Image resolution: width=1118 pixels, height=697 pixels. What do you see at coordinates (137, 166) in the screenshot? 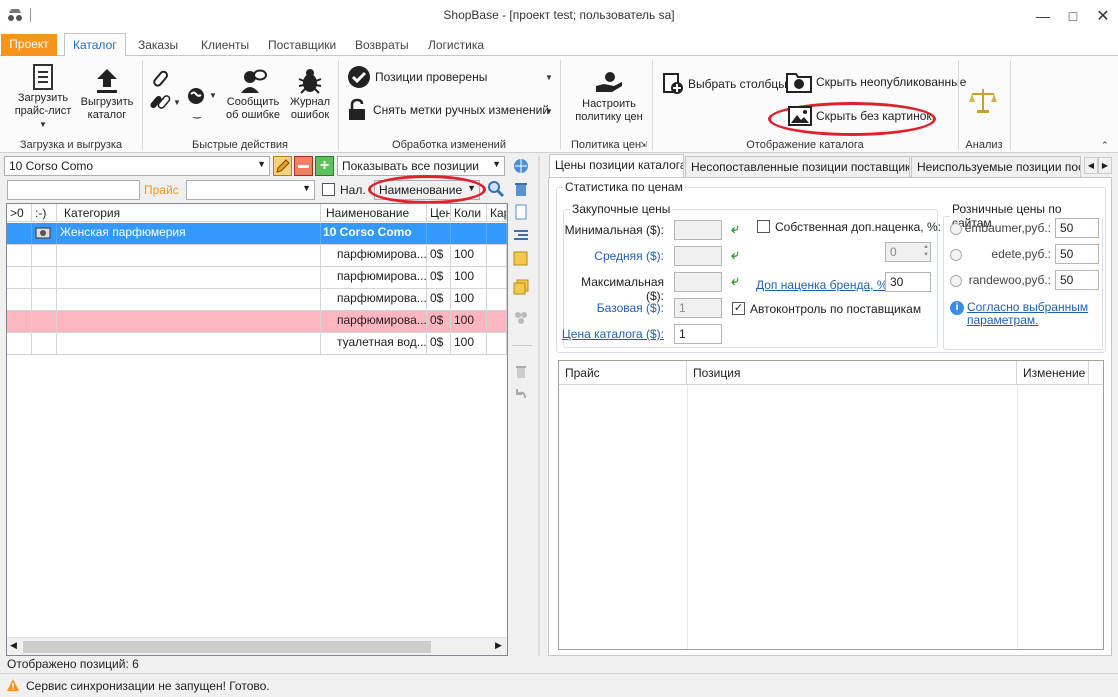
I see `catalog-select: 10 Corso Como ▼` at bounding box center [137, 166].